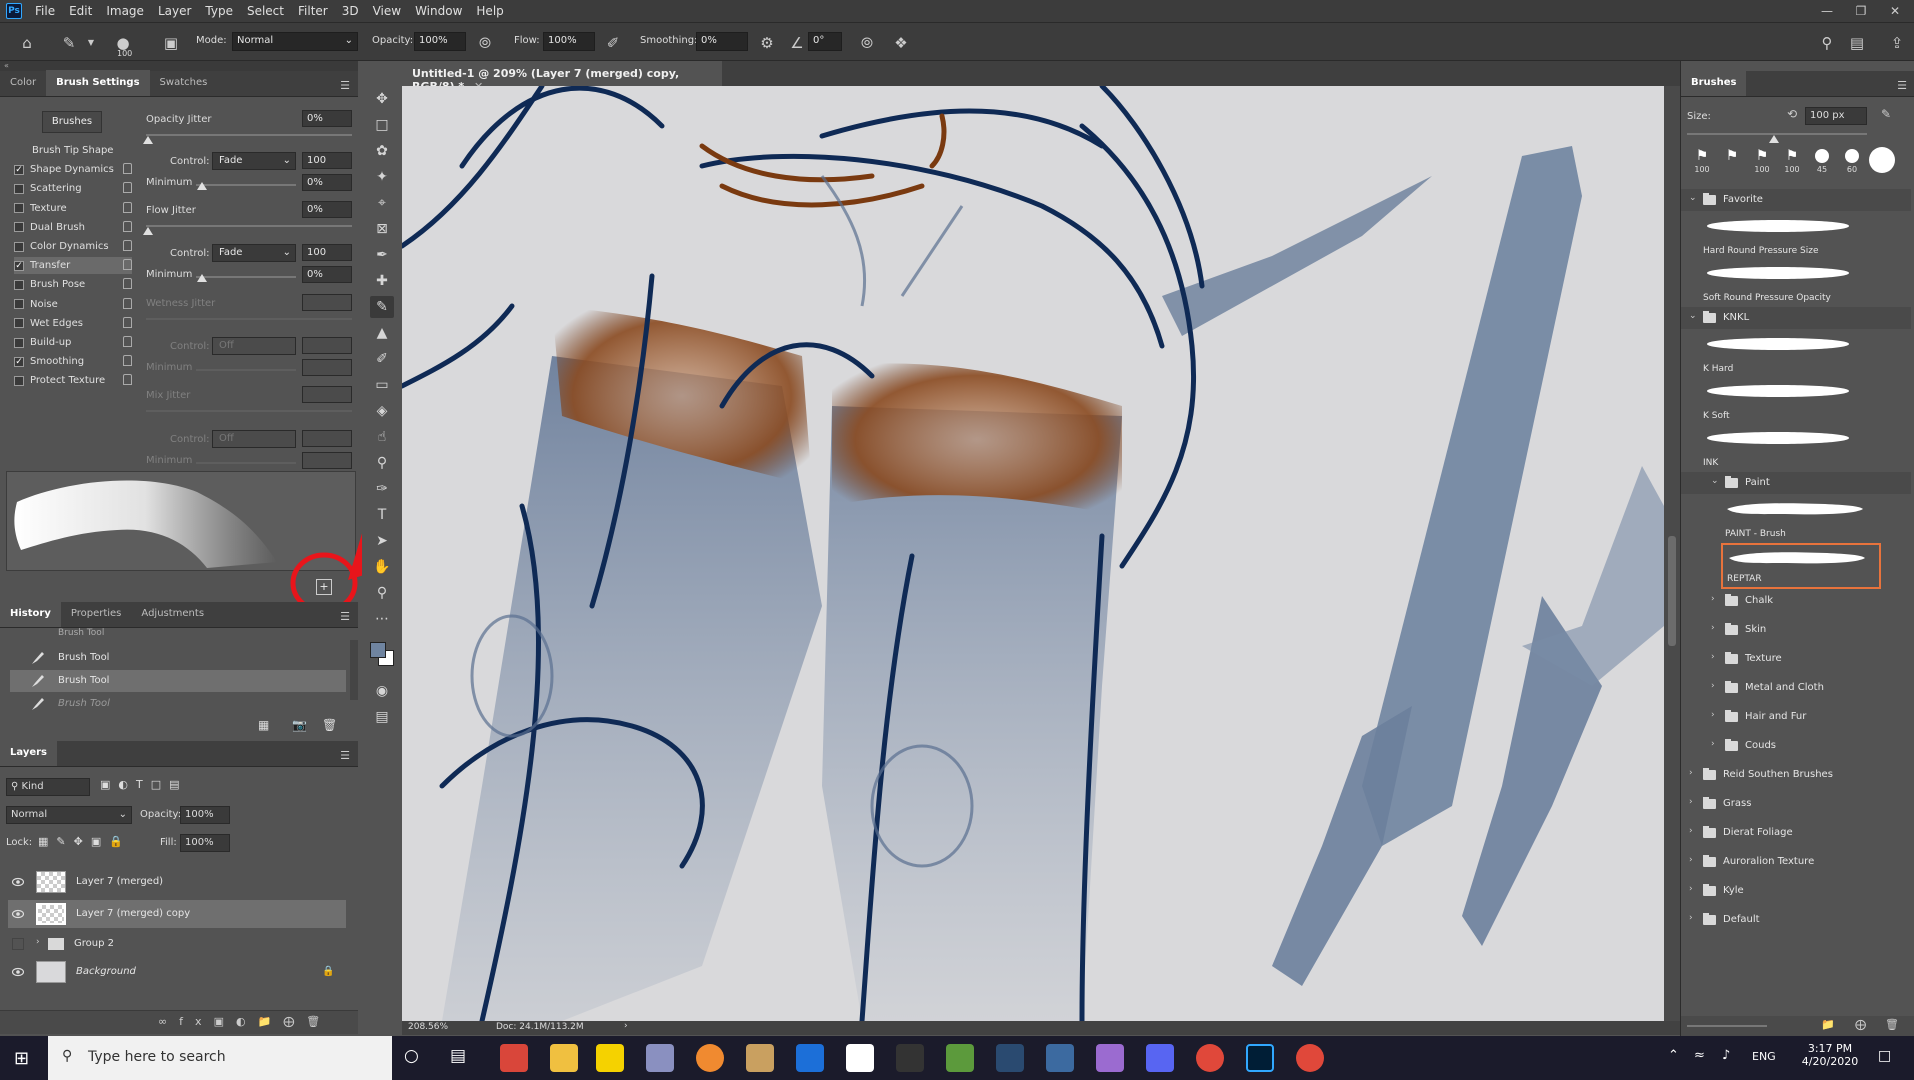 The image size is (1914, 1080). Describe the element at coordinates (265, 11) in the screenshot. I see `menu-select: Select` at that location.